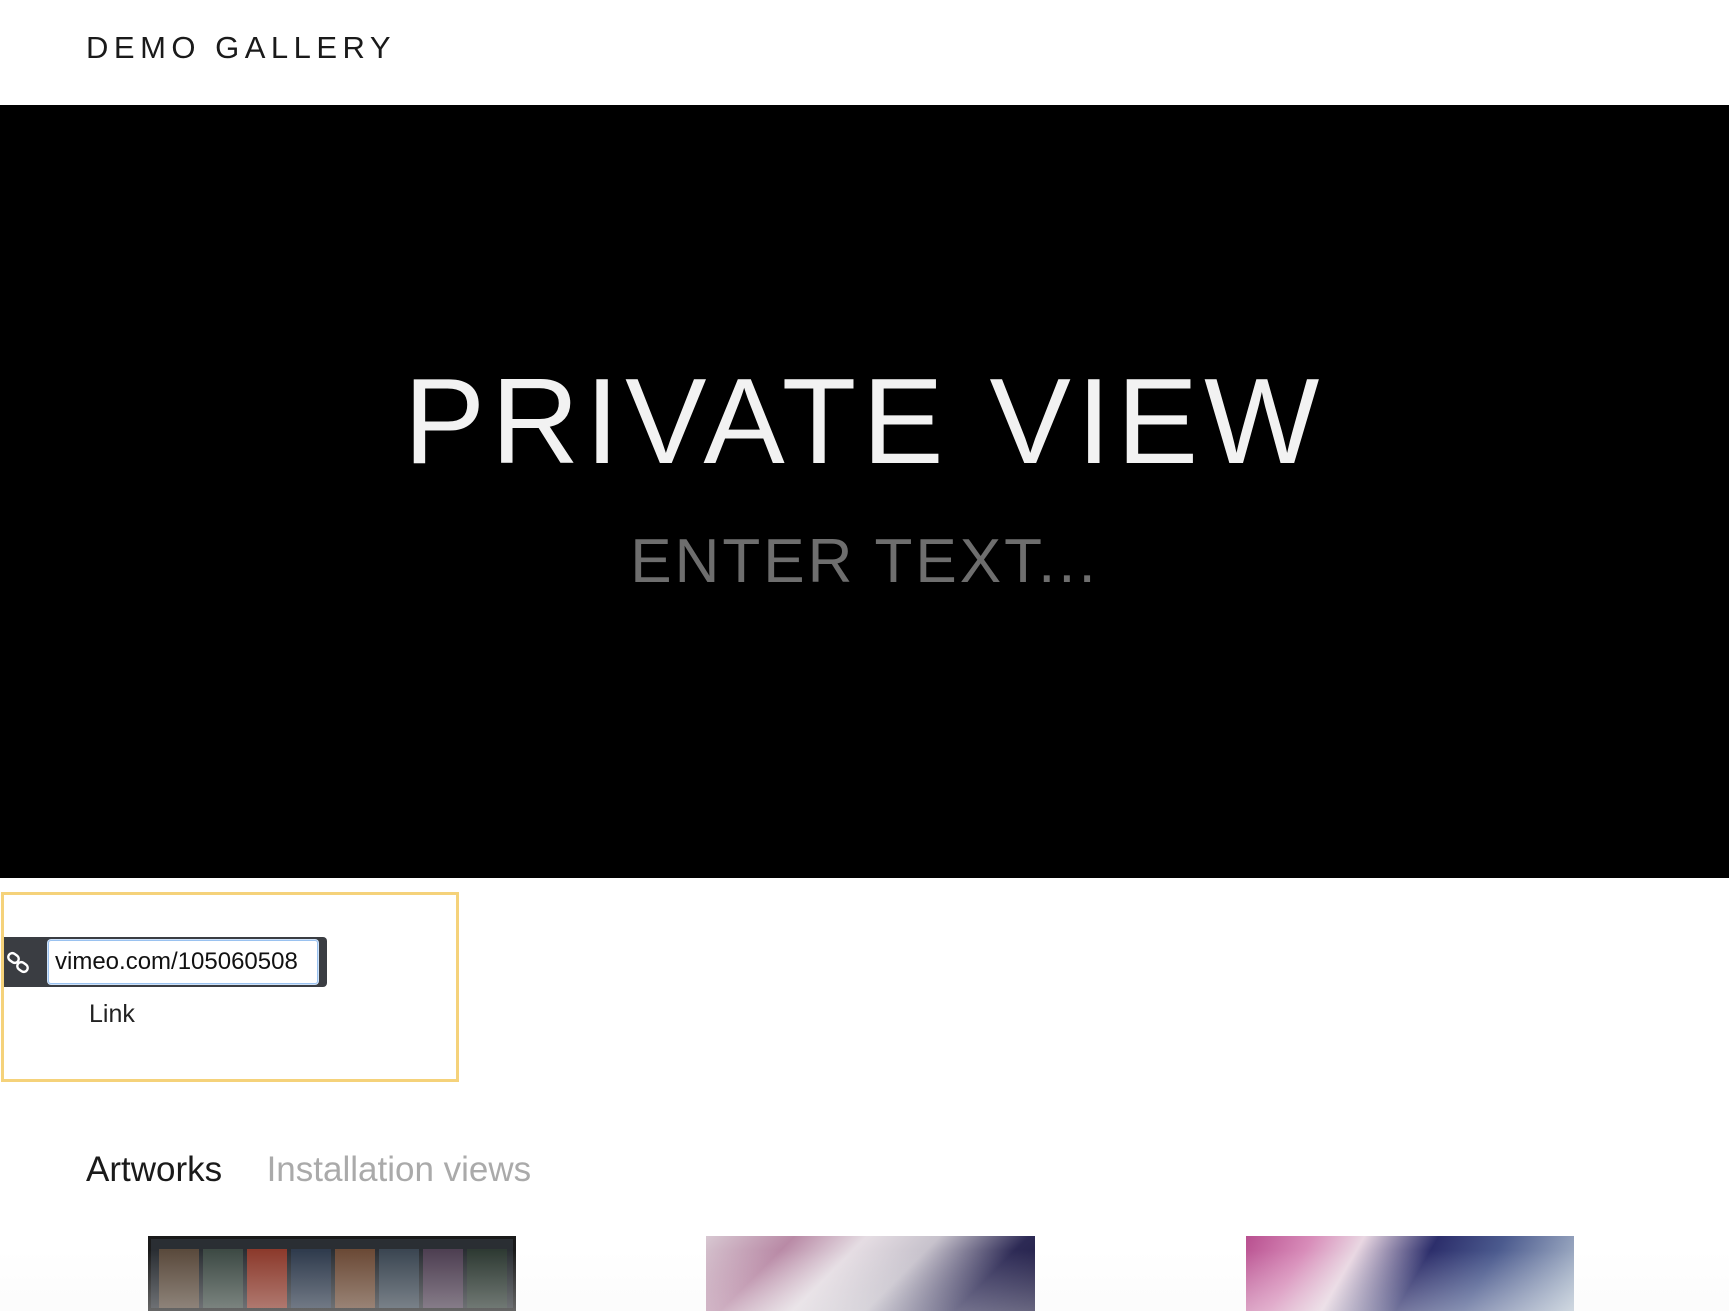 This screenshot has height=1311, width=1729. What do you see at coordinates (154, 1170) in the screenshot?
I see `tab-artworks: Artworks` at bounding box center [154, 1170].